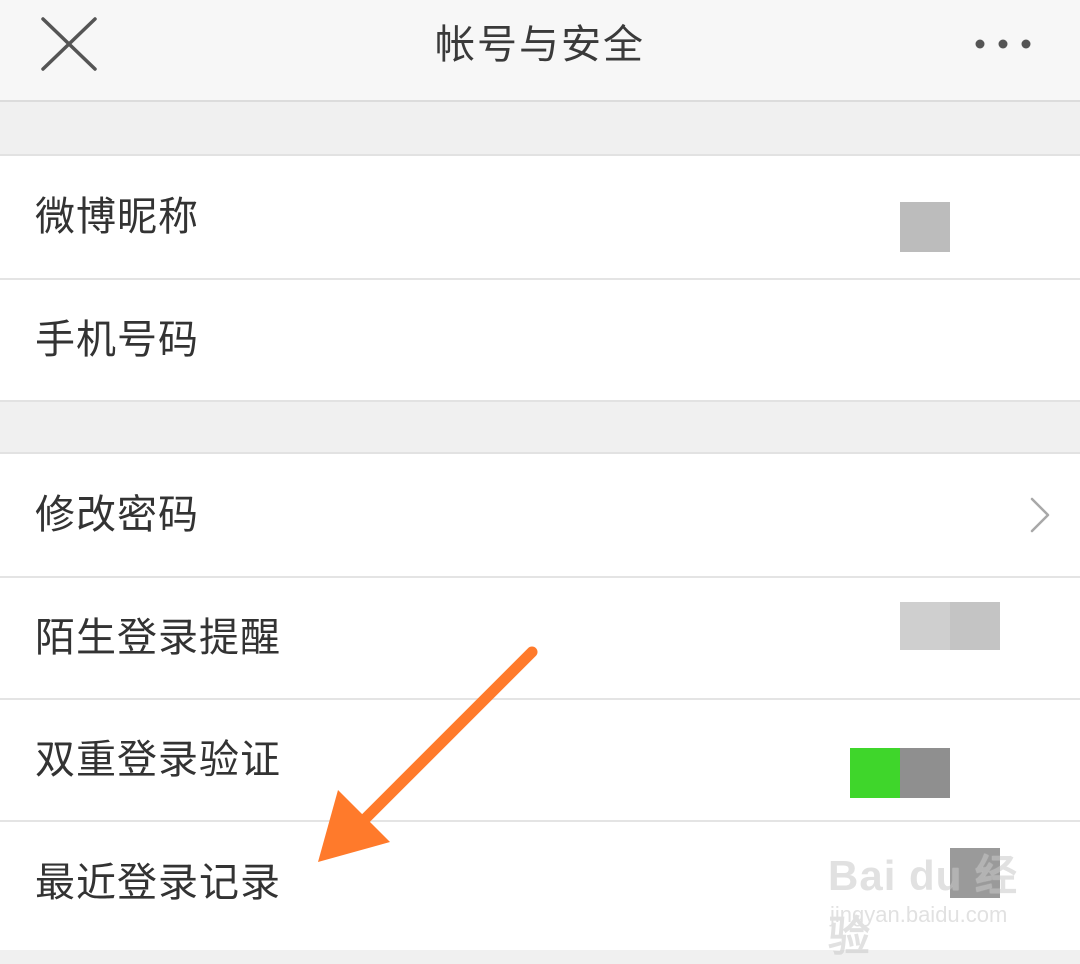  What do you see at coordinates (117, 340) in the screenshot?
I see `row-label: 手机号码` at bounding box center [117, 340].